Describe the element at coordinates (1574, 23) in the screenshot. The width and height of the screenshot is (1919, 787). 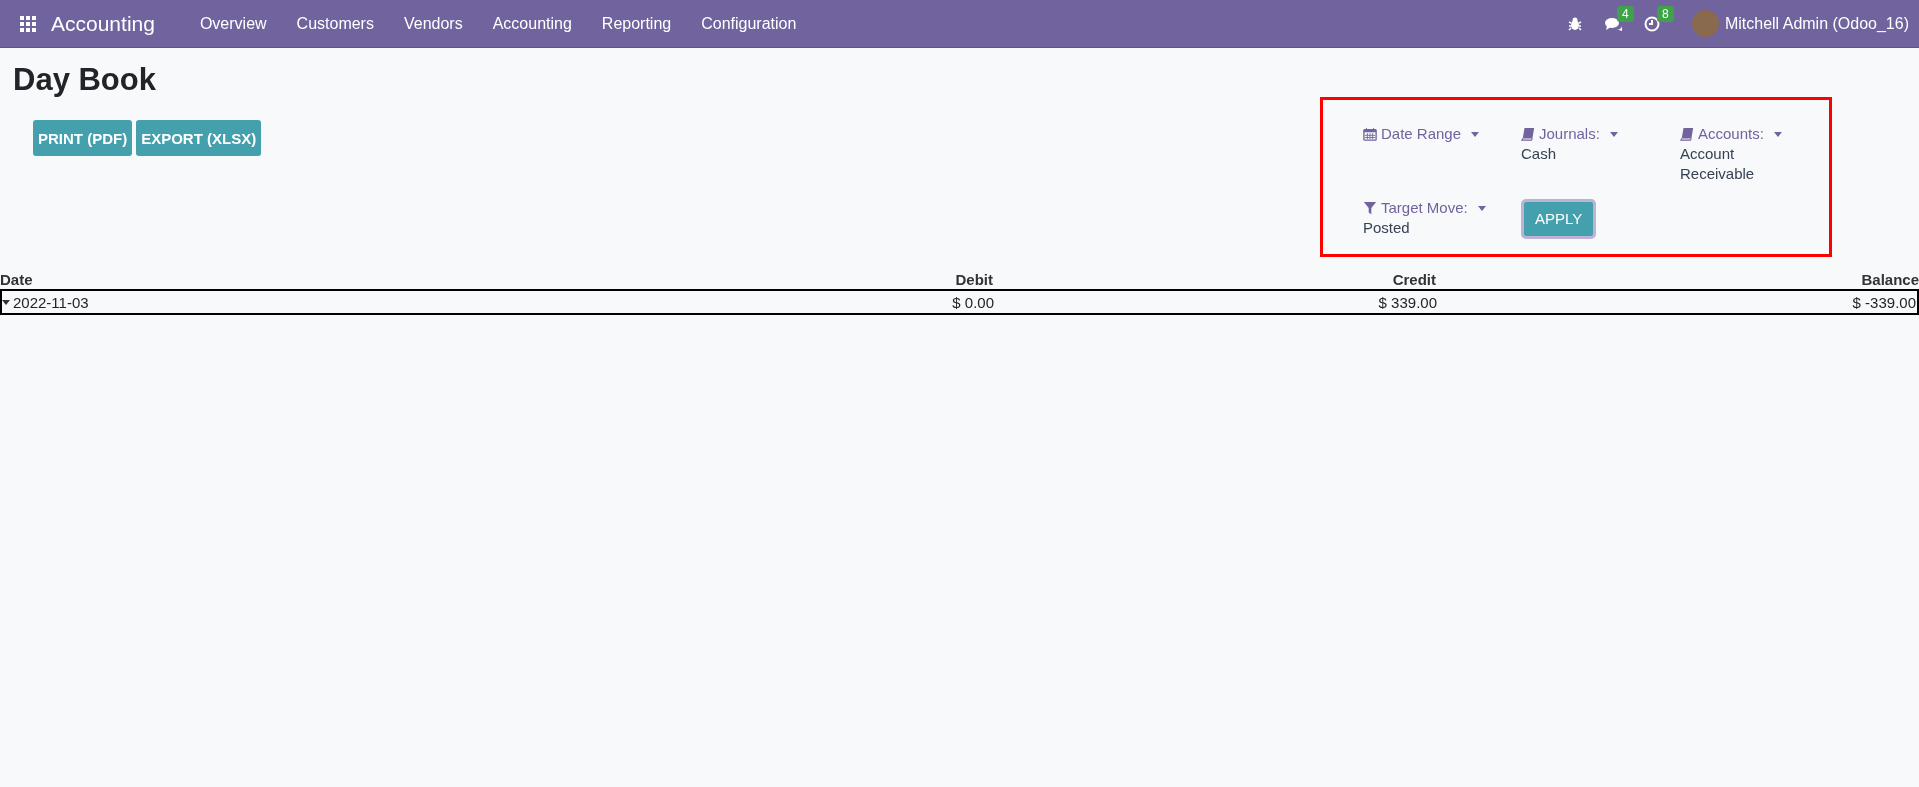
I see `bug-icon` at that location.